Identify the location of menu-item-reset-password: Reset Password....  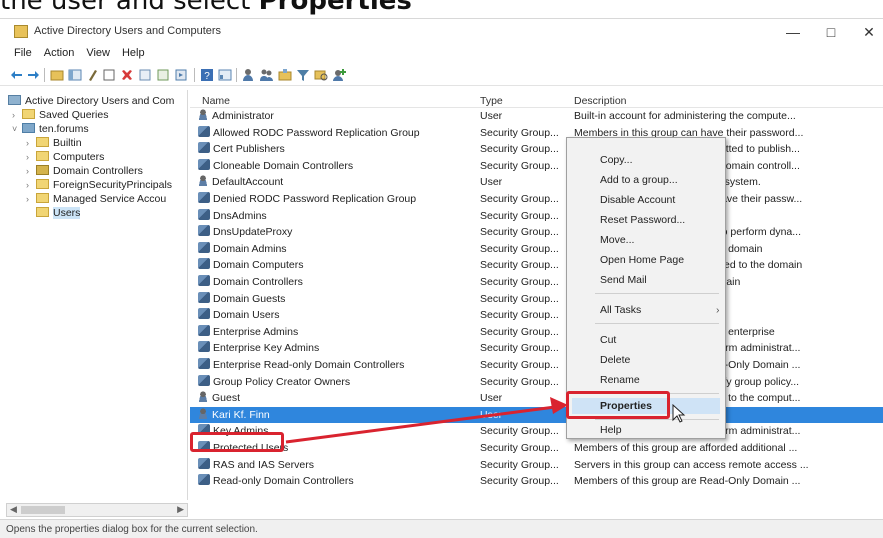
(642, 220).